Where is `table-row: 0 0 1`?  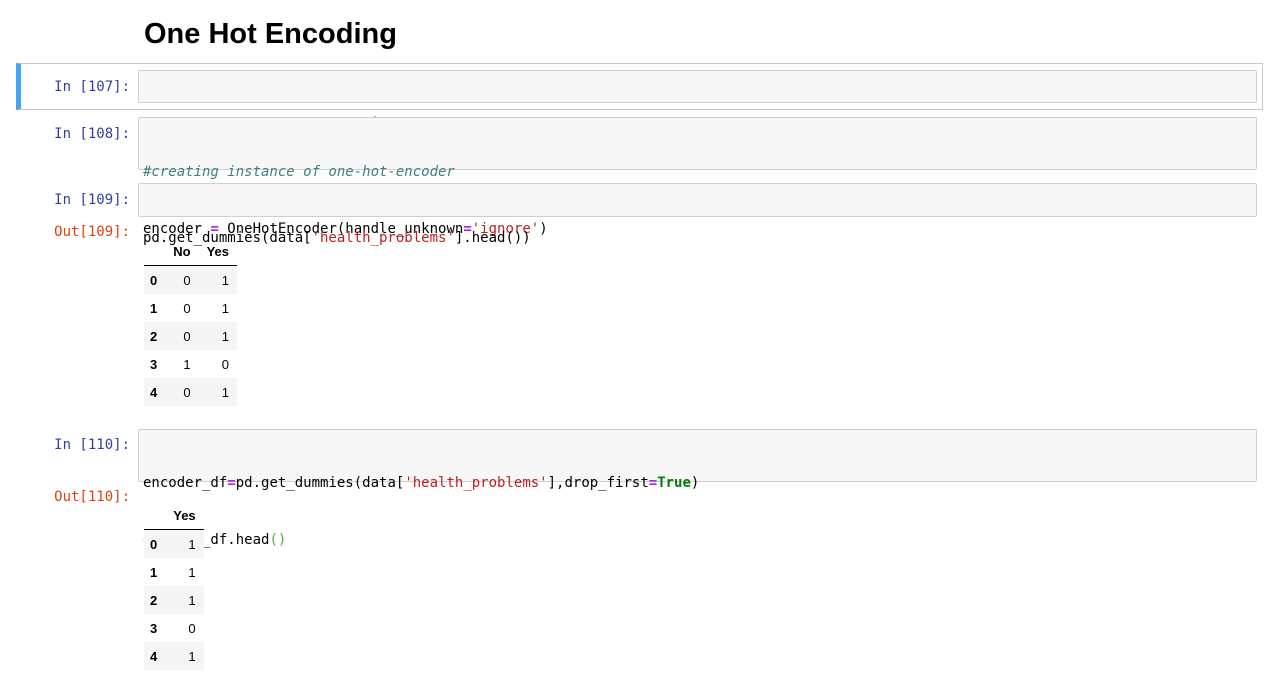 table-row: 0 0 1 is located at coordinates (190, 279).